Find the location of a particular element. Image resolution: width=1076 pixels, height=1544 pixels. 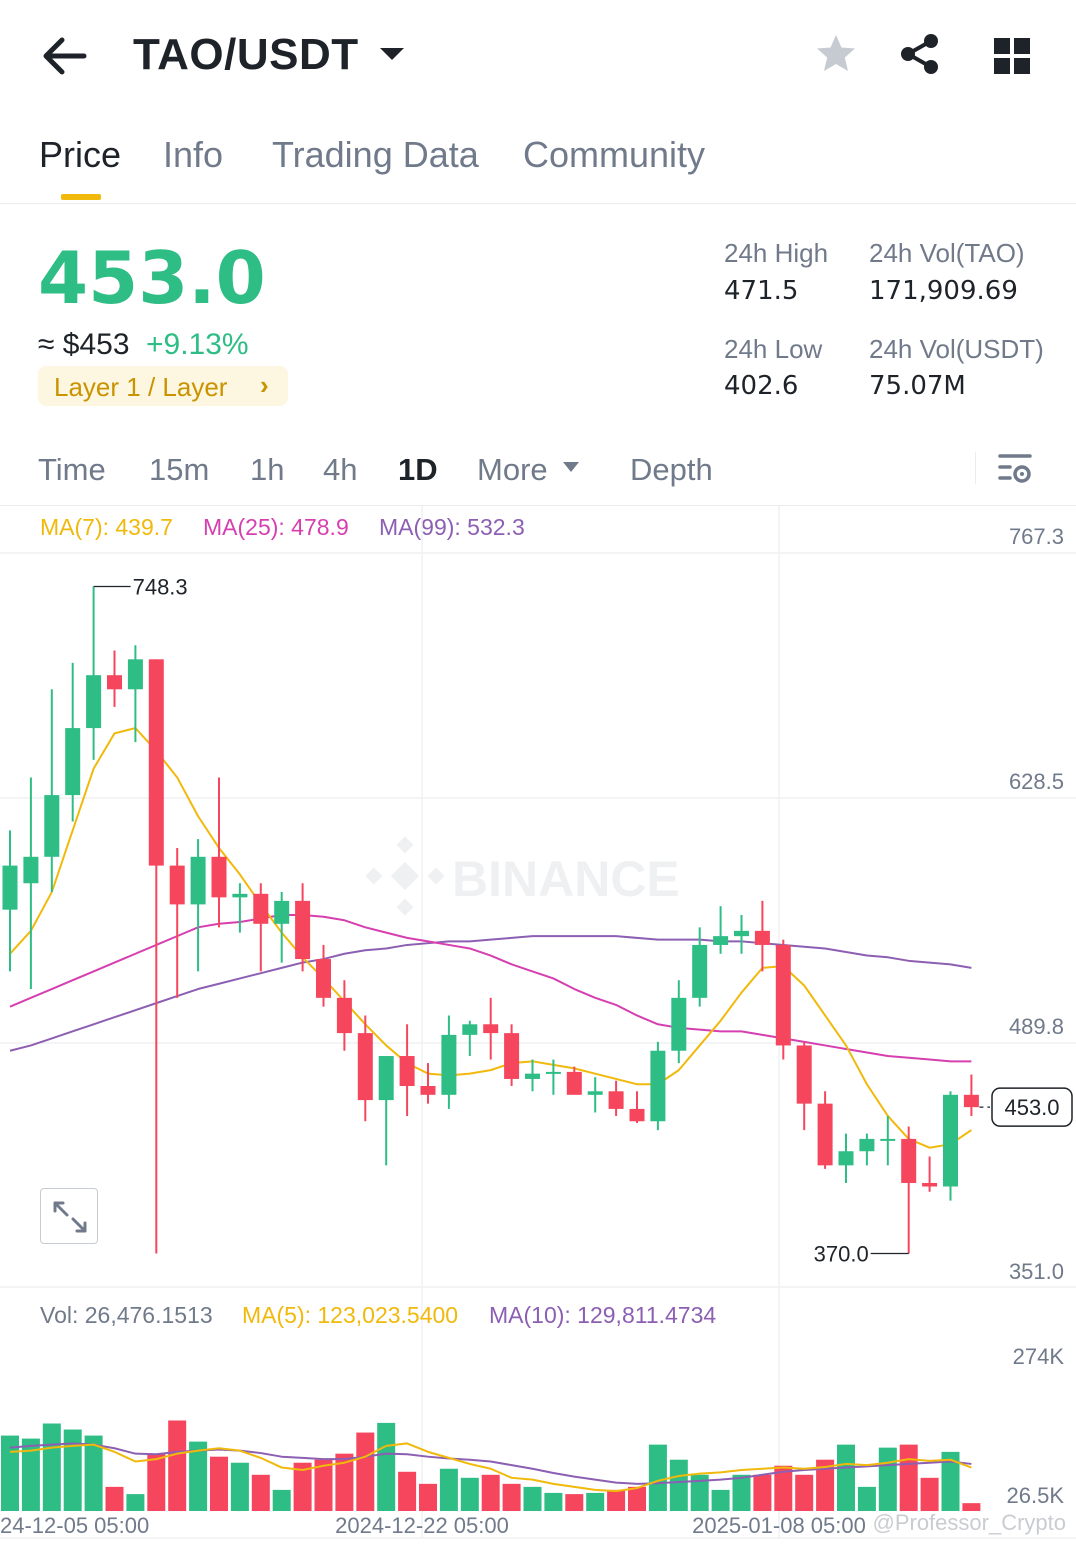

volume-axis-label: 26.5K is located at coordinates (1036, 1495).